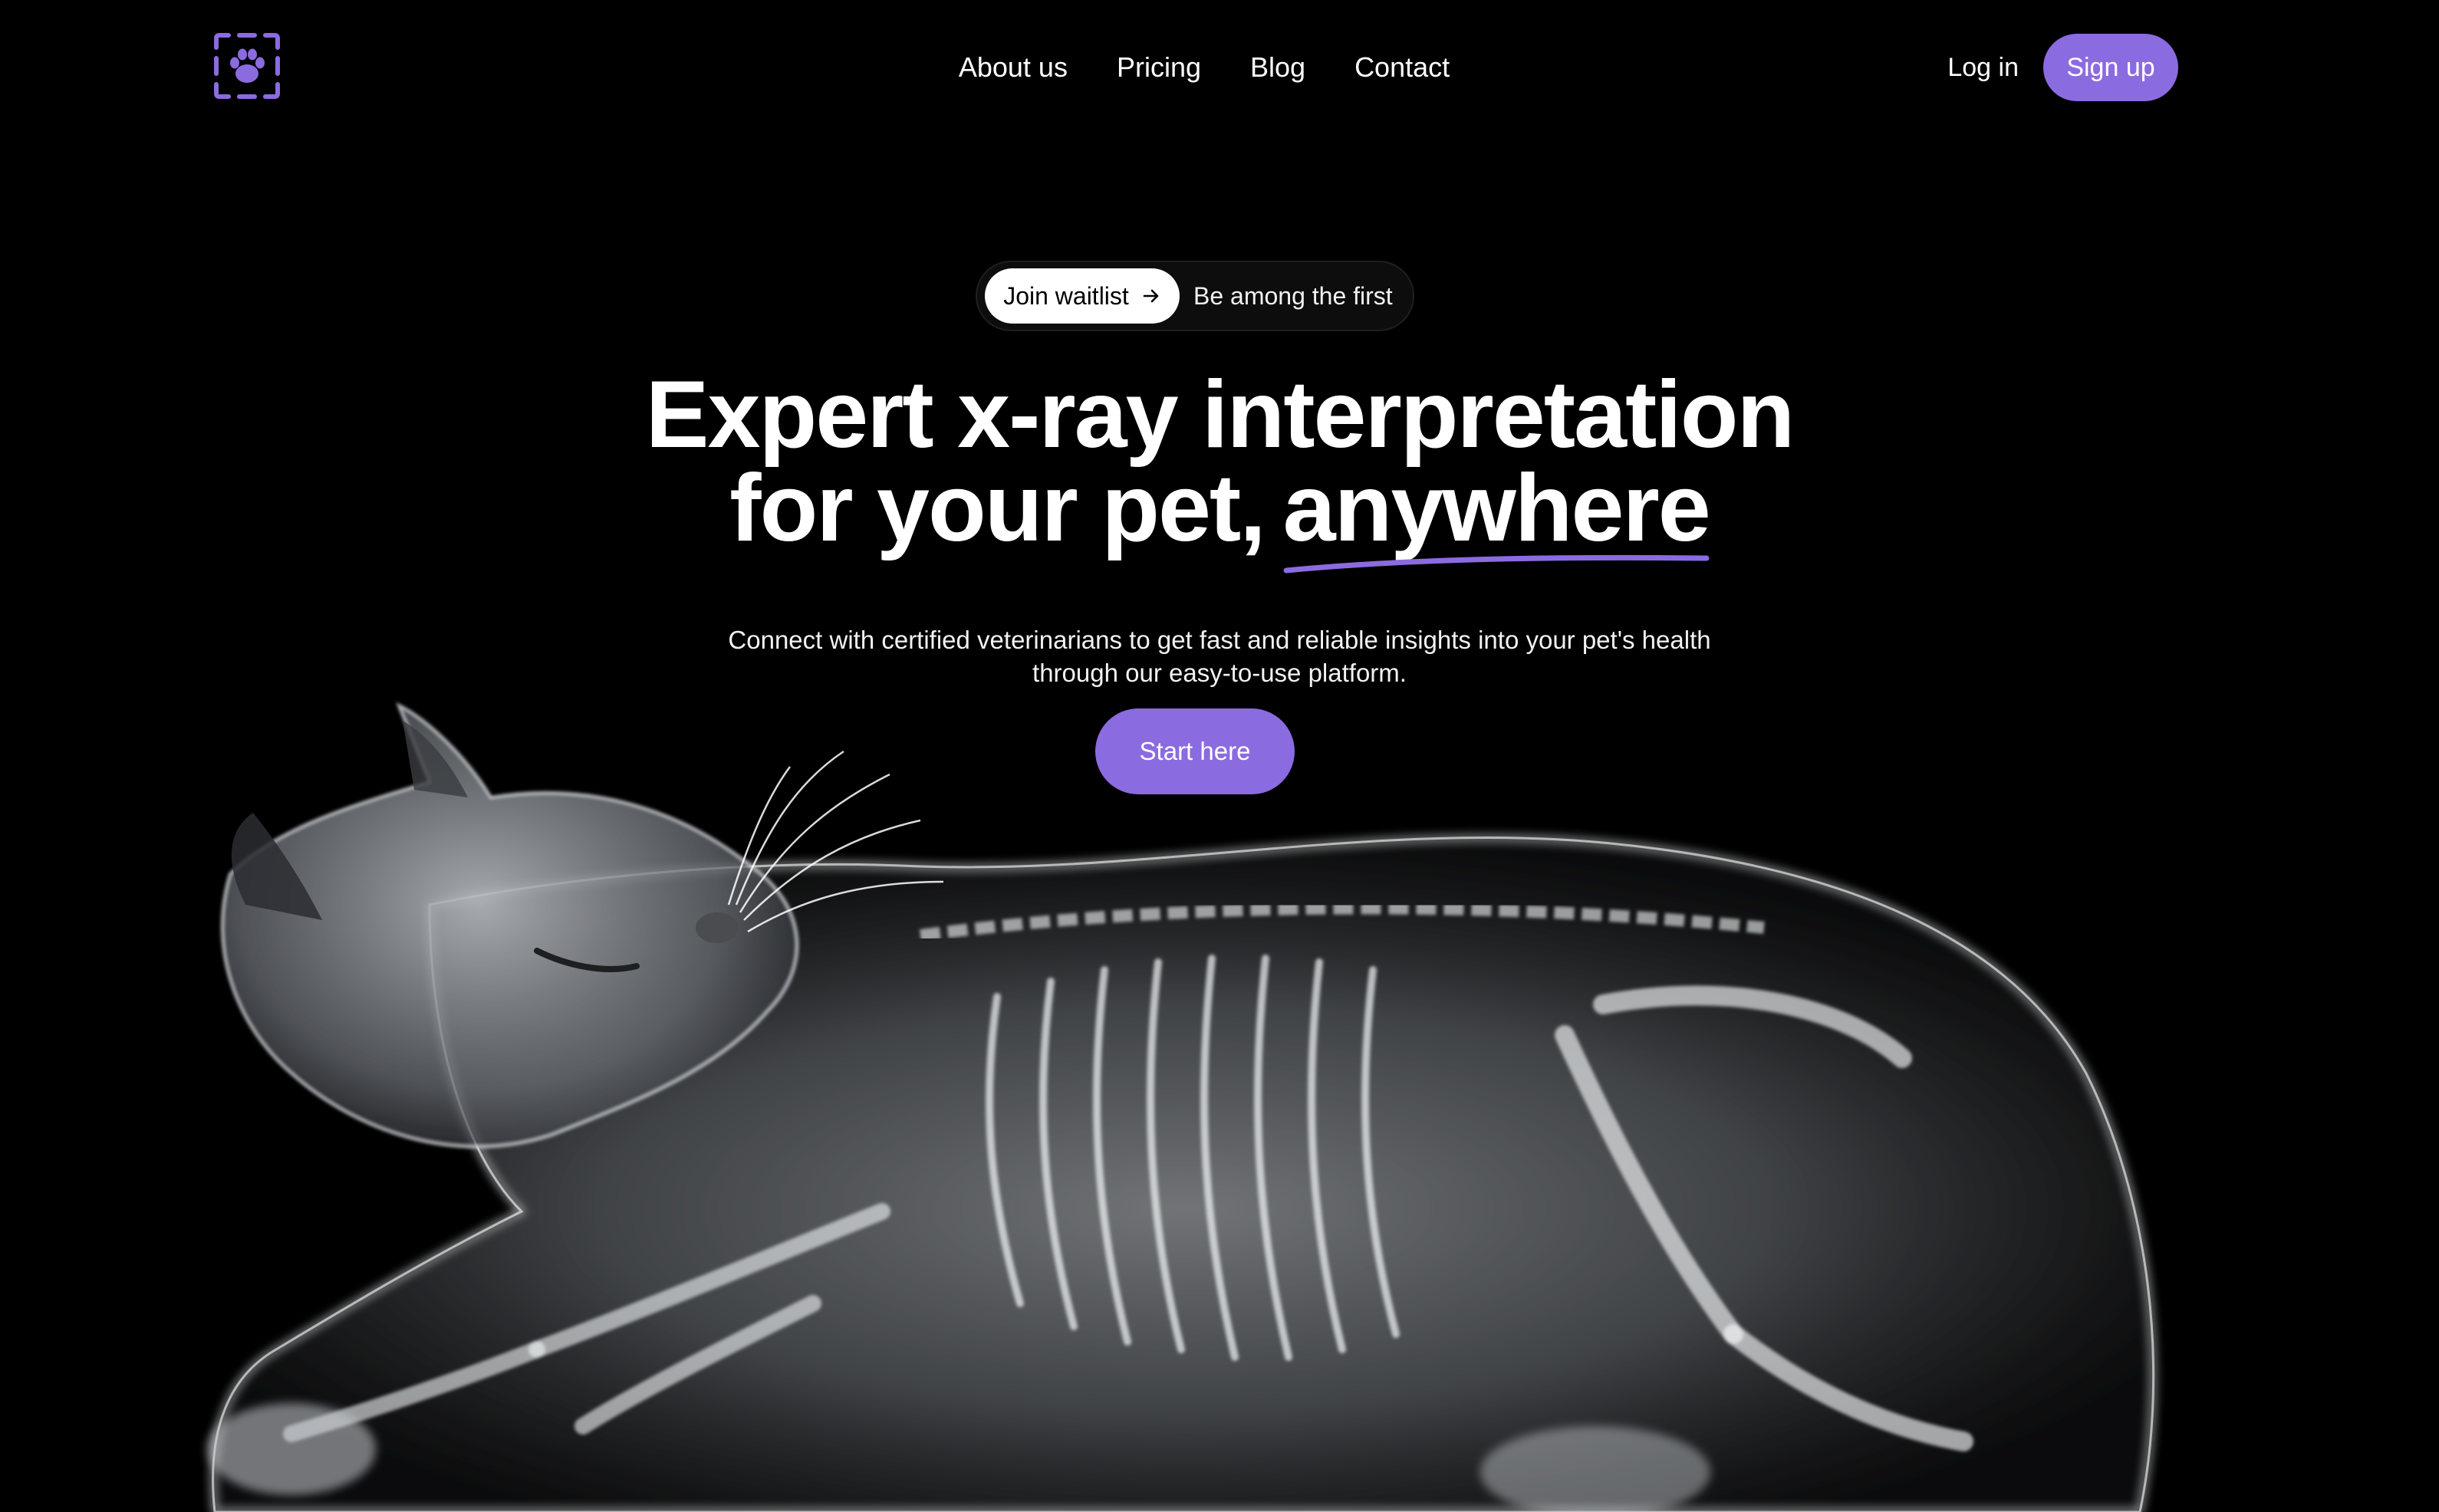 The image size is (2439, 1512). Describe the element at coordinates (2110, 67) in the screenshot. I see `signup-button: Sign up` at that location.